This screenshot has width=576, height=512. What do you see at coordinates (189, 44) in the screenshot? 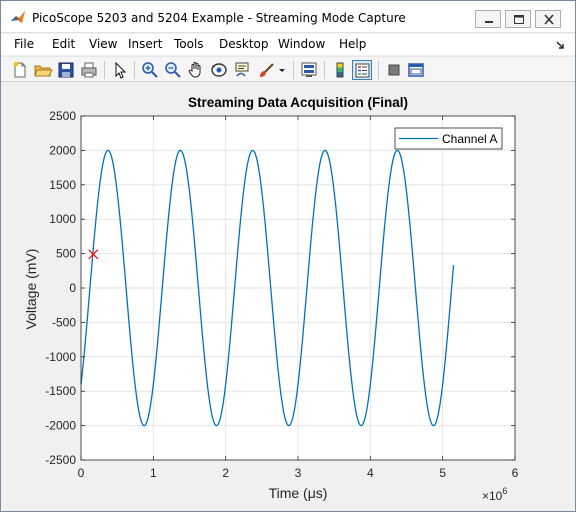
I see `menu-tools: Tools` at bounding box center [189, 44].